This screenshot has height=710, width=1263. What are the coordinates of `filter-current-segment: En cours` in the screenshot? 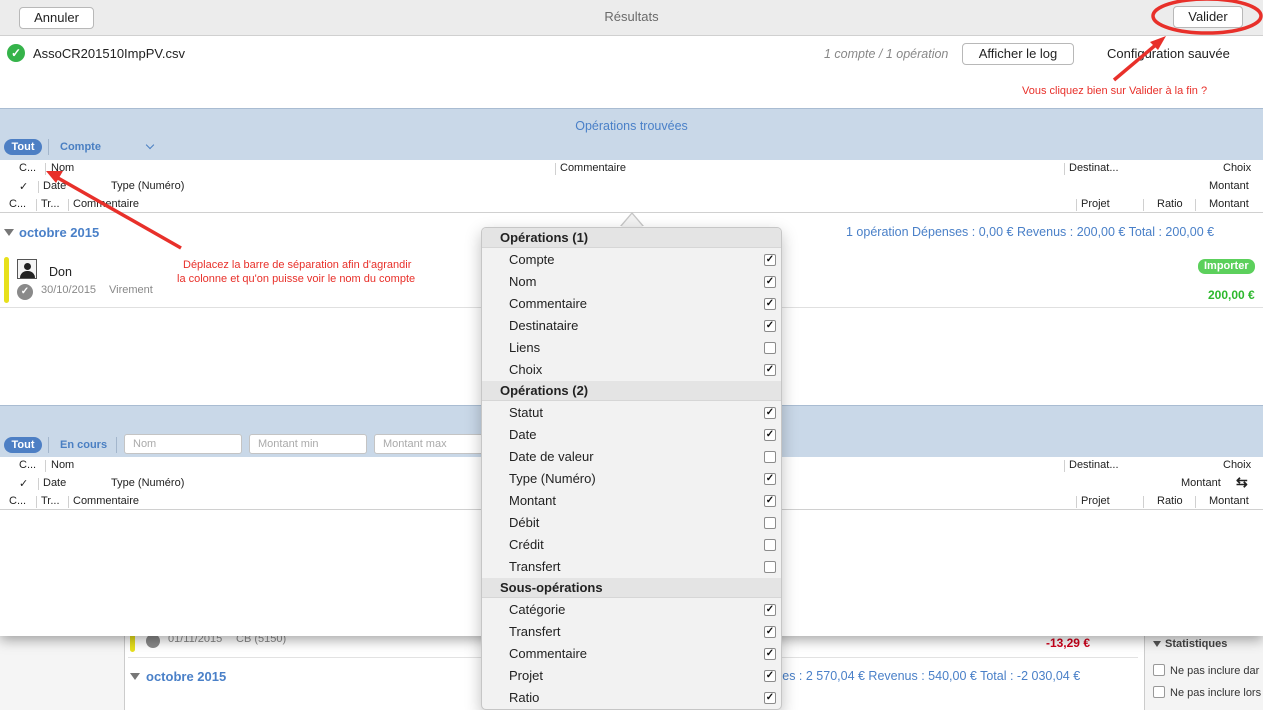 It's located at (83, 445).